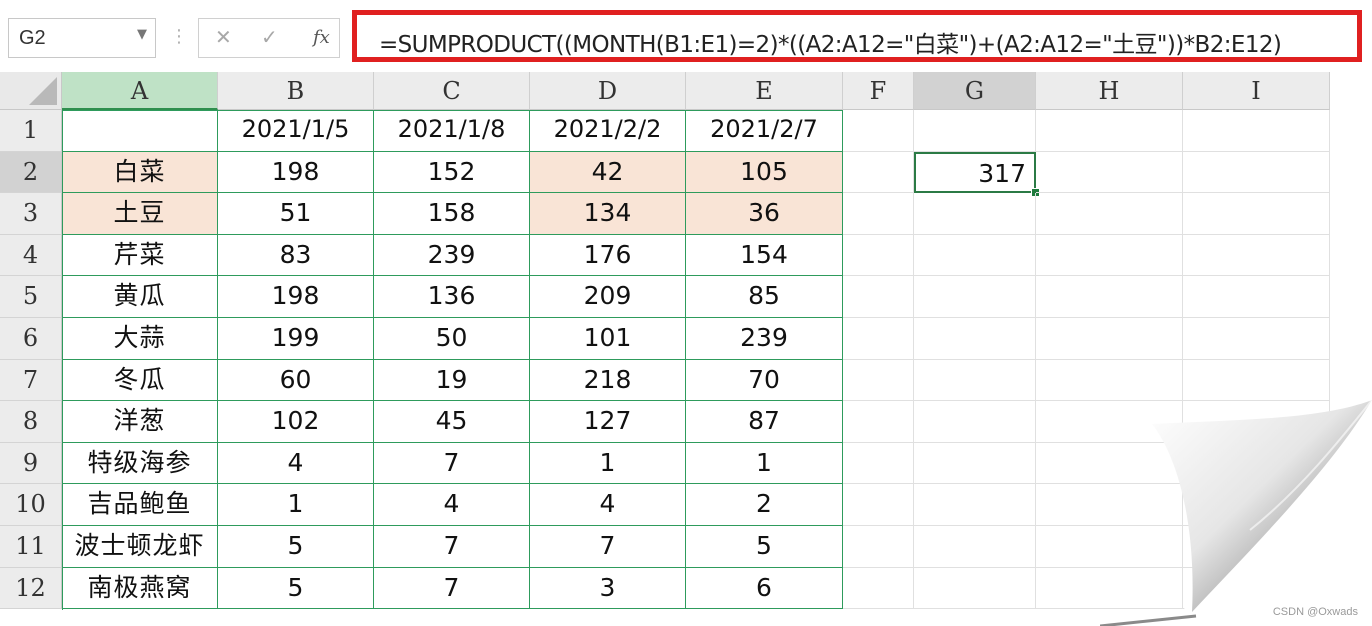 The image size is (1372, 626). What do you see at coordinates (764, 505) in the screenshot?
I see `cell-e10: 2` at bounding box center [764, 505].